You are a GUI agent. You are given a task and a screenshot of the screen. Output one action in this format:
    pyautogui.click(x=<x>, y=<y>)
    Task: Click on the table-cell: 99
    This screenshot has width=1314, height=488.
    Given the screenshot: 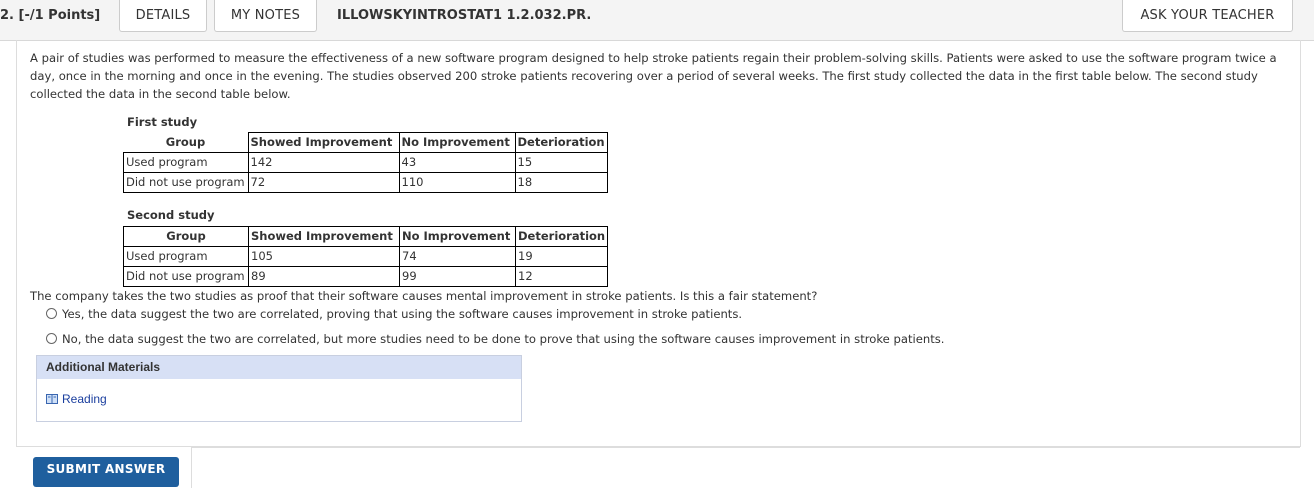 What is the action you would take?
    pyautogui.click(x=457, y=276)
    